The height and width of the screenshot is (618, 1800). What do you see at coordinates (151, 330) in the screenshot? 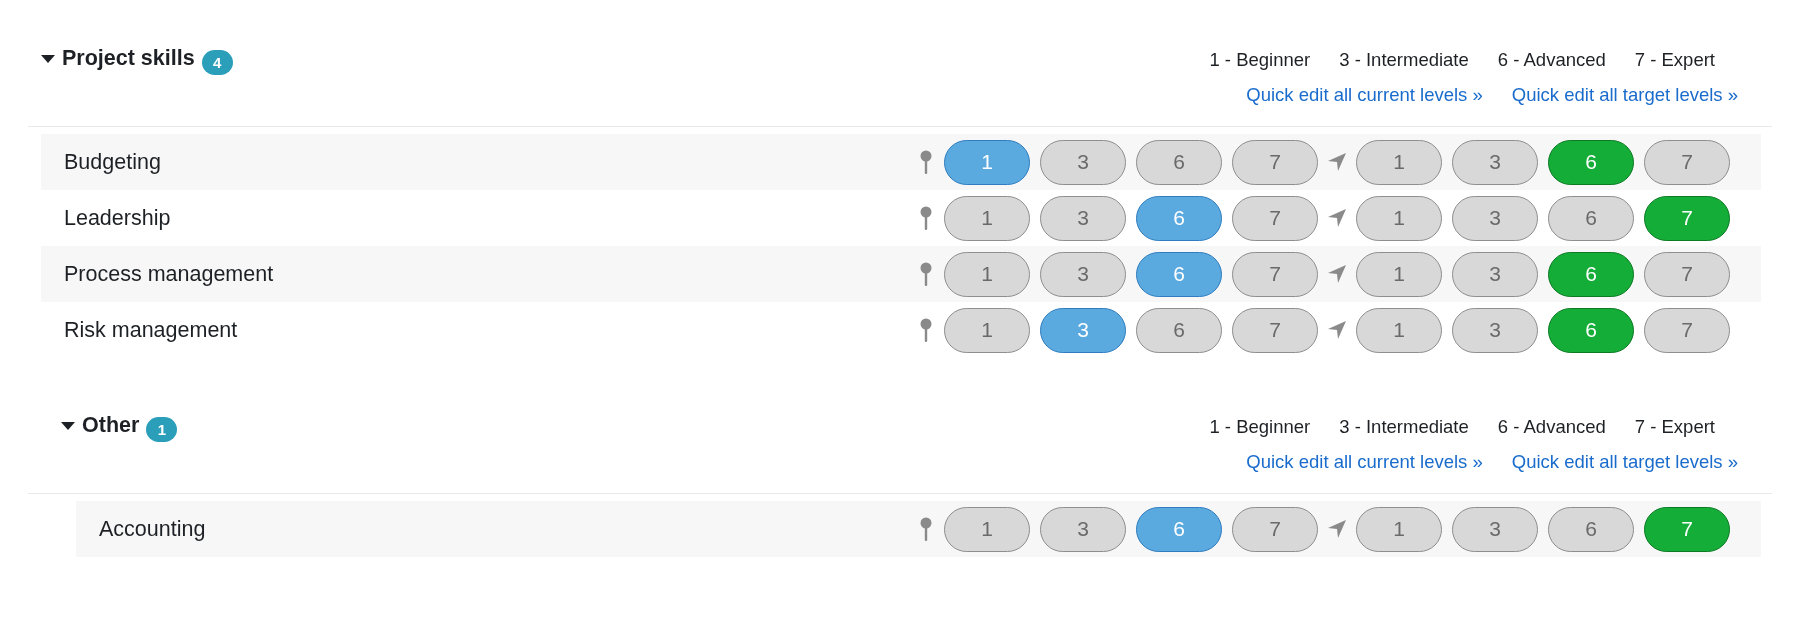
I see `skill-name: Risk management` at bounding box center [151, 330].